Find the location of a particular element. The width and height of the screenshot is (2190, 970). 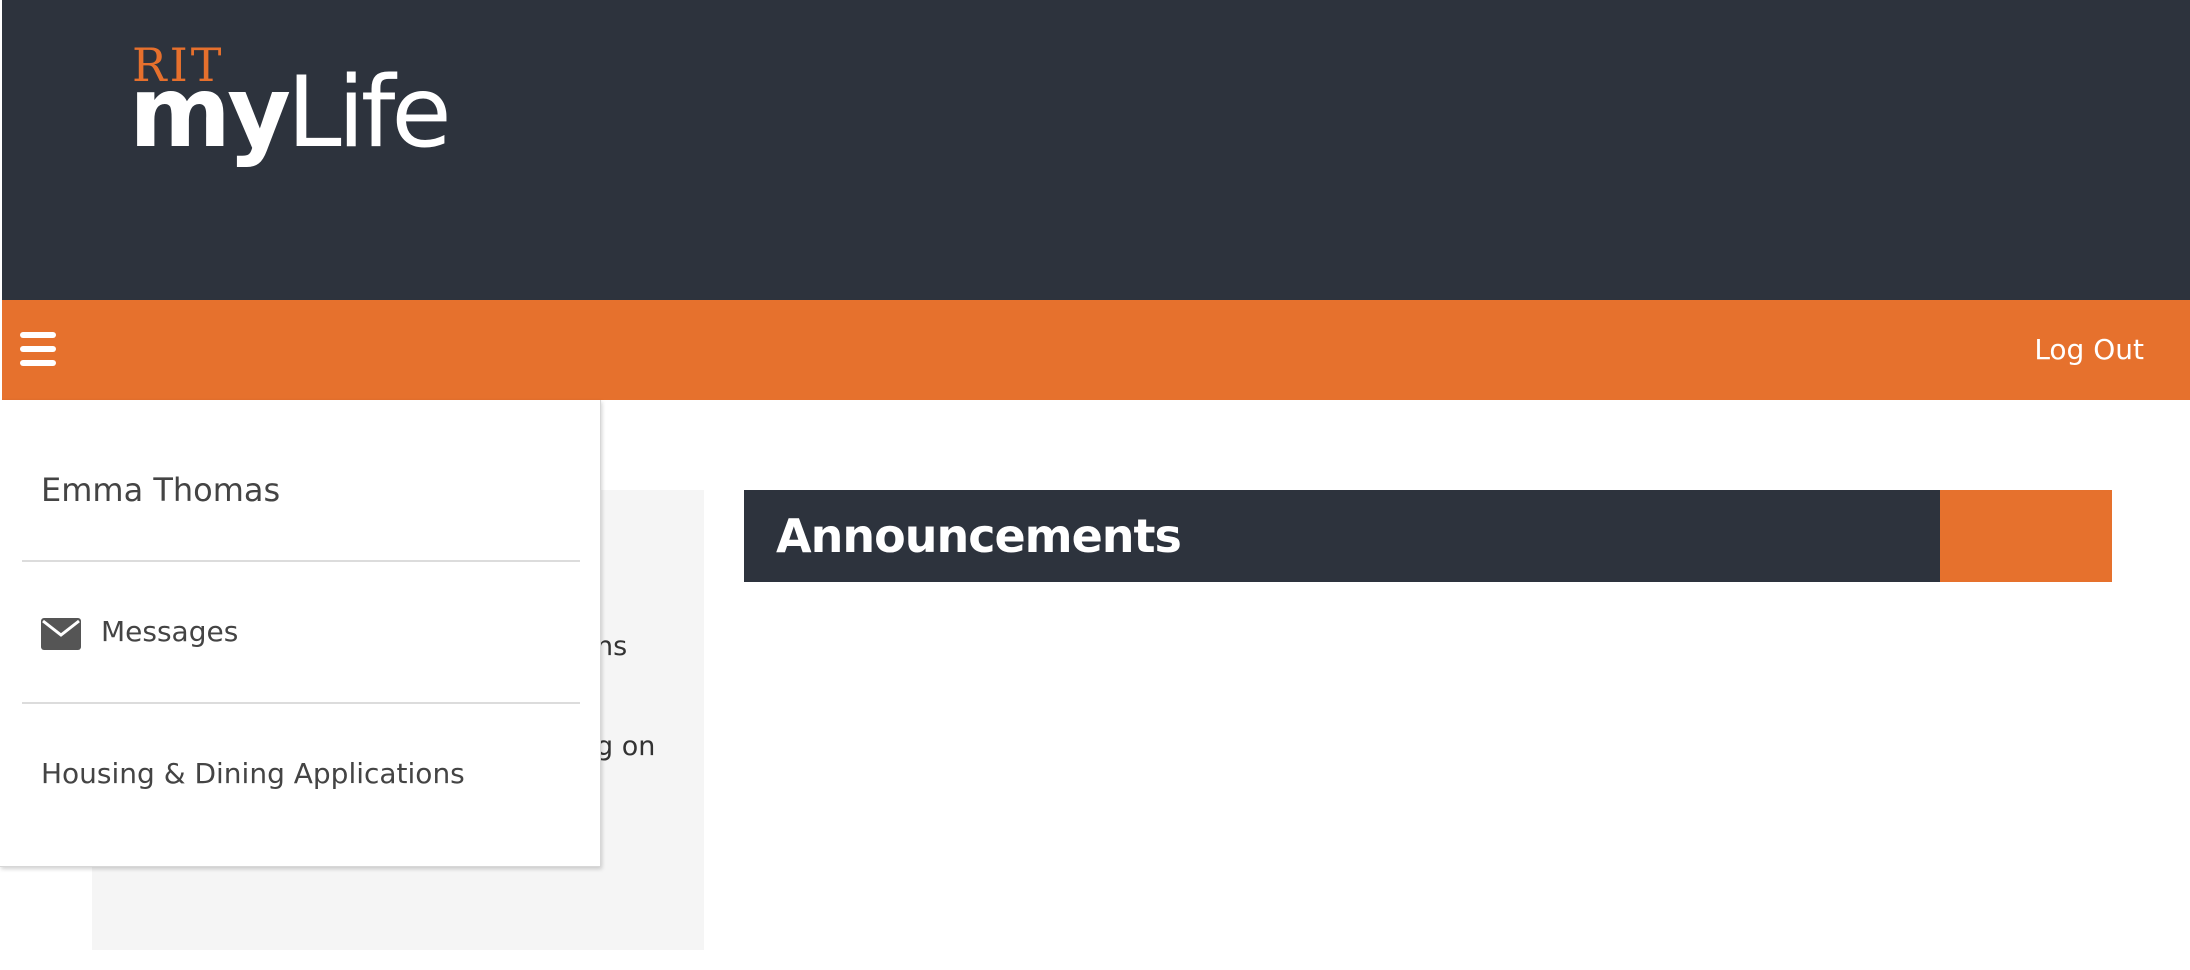

drawer-item-messages: Messages is located at coordinates (291, 634).